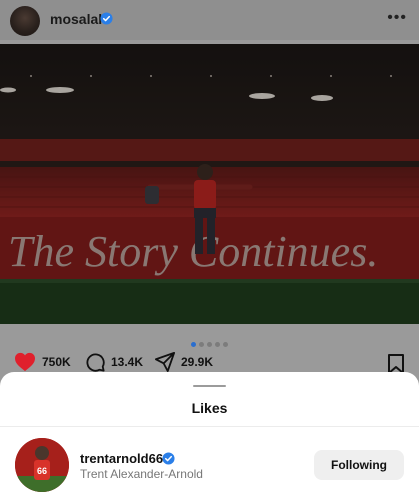 The image size is (419, 500). I want to click on divider, so click(209, 426).